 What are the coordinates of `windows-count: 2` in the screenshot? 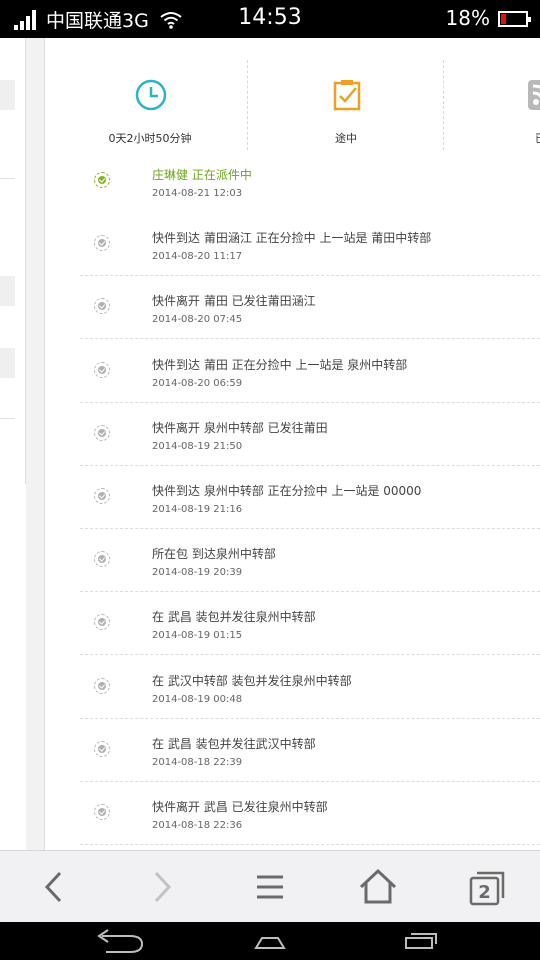 It's located at (484, 892).